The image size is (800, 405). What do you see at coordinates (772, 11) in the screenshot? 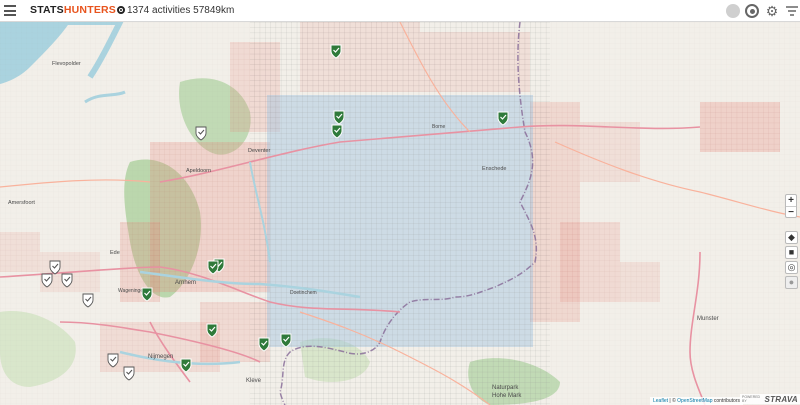
I see `gear-icon: ⚙` at bounding box center [772, 11].